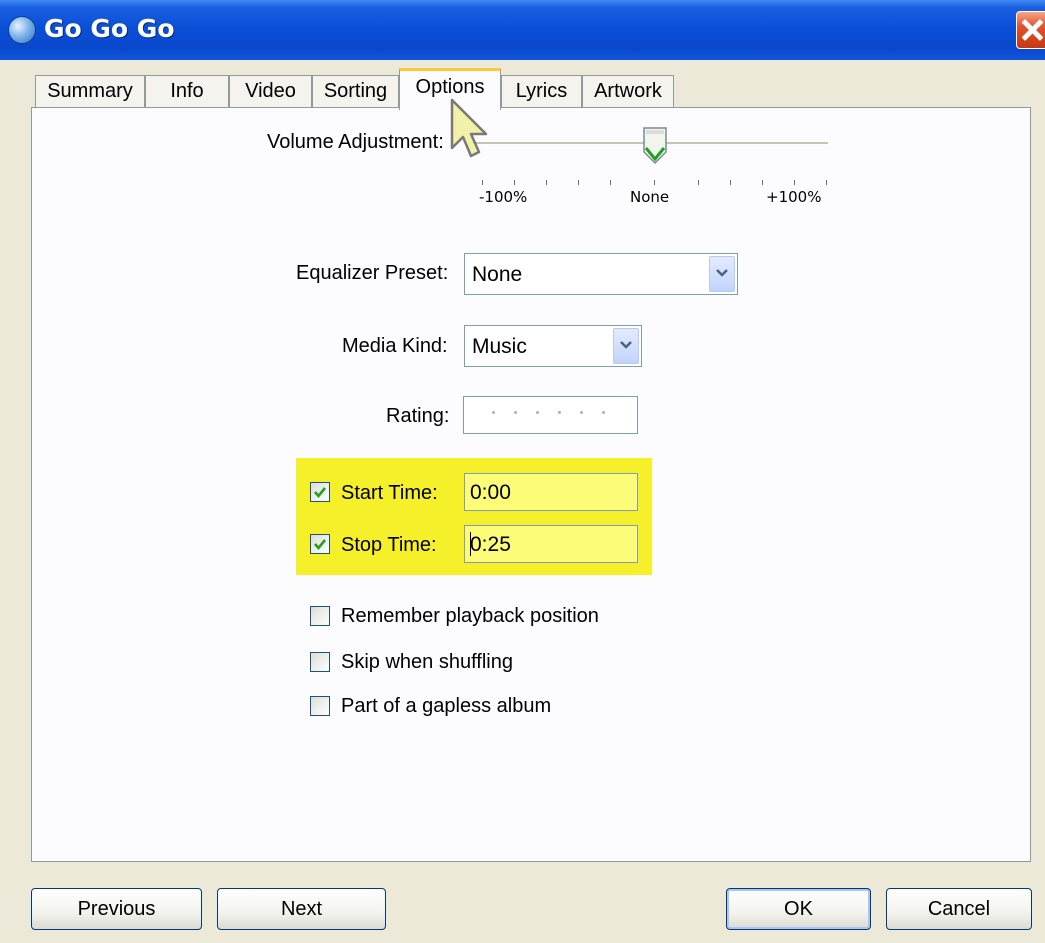 This screenshot has height=943, width=1045. I want to click on volume-label: Volume Adjustment:, so click(355, 142).